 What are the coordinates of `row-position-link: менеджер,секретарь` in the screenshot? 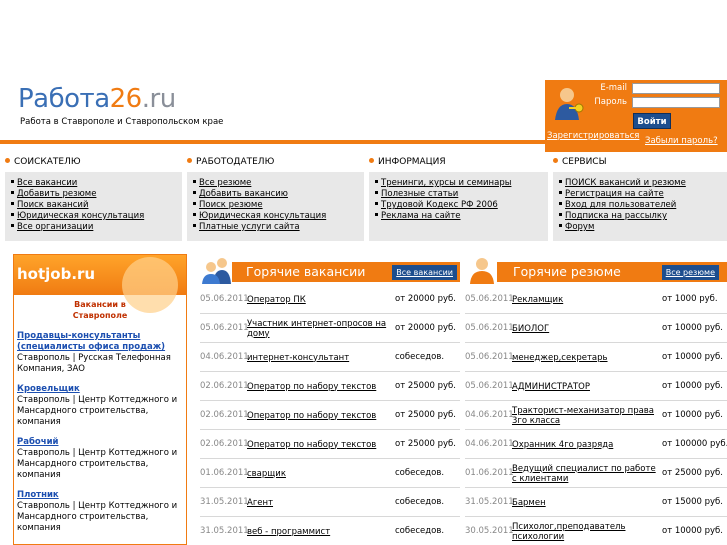 It's located at (587, 357).